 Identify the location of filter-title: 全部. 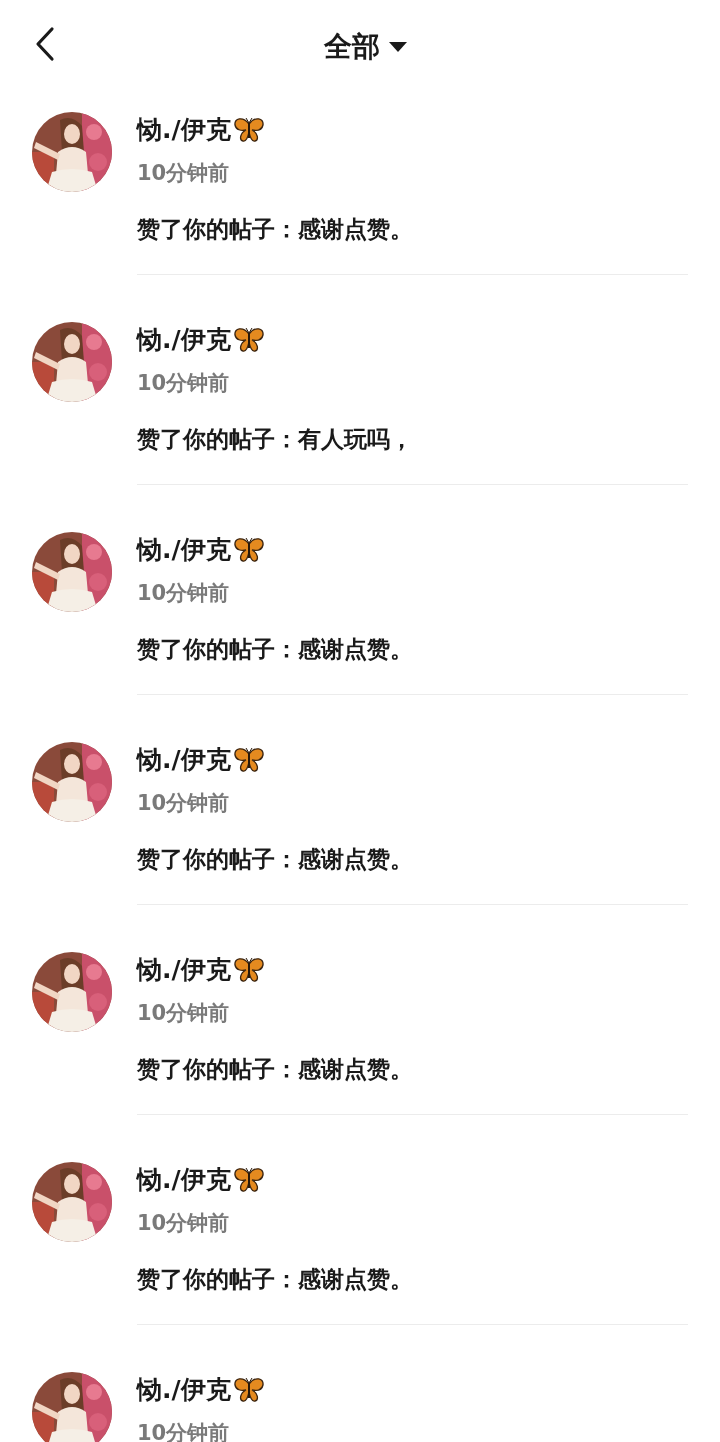
(352, 47).